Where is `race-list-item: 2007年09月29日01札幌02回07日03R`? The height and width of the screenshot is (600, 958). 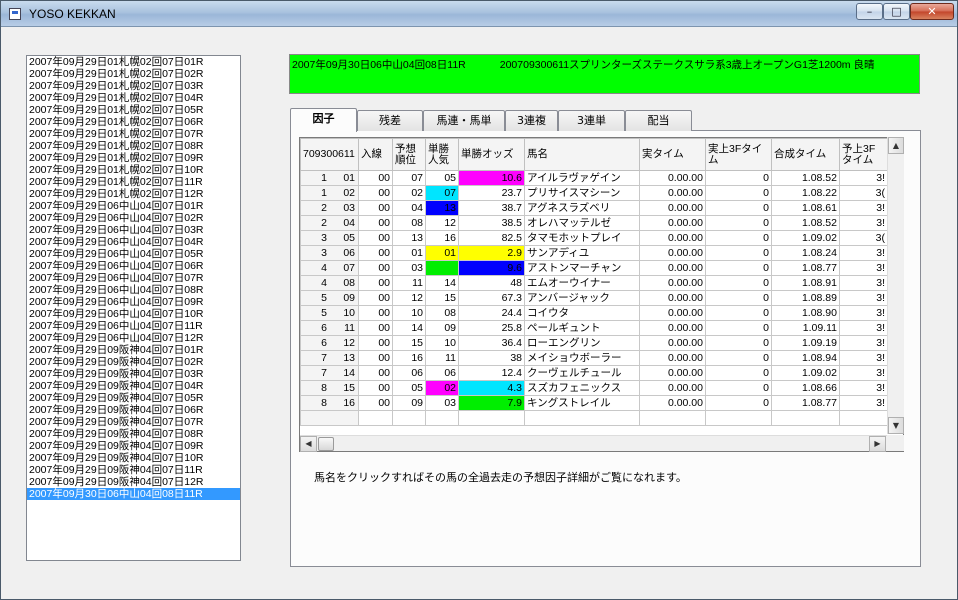 race-list-item: 2007年09月29日01札幌02回07日03R is located at coordinates (133, 86).